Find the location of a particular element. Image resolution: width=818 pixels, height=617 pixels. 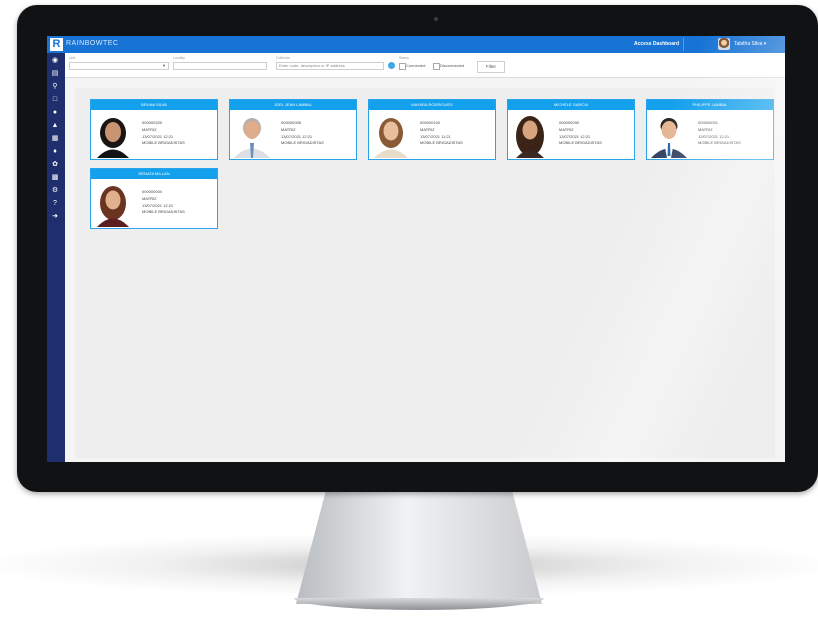

camera-dot is located at coordinates (436, 19).